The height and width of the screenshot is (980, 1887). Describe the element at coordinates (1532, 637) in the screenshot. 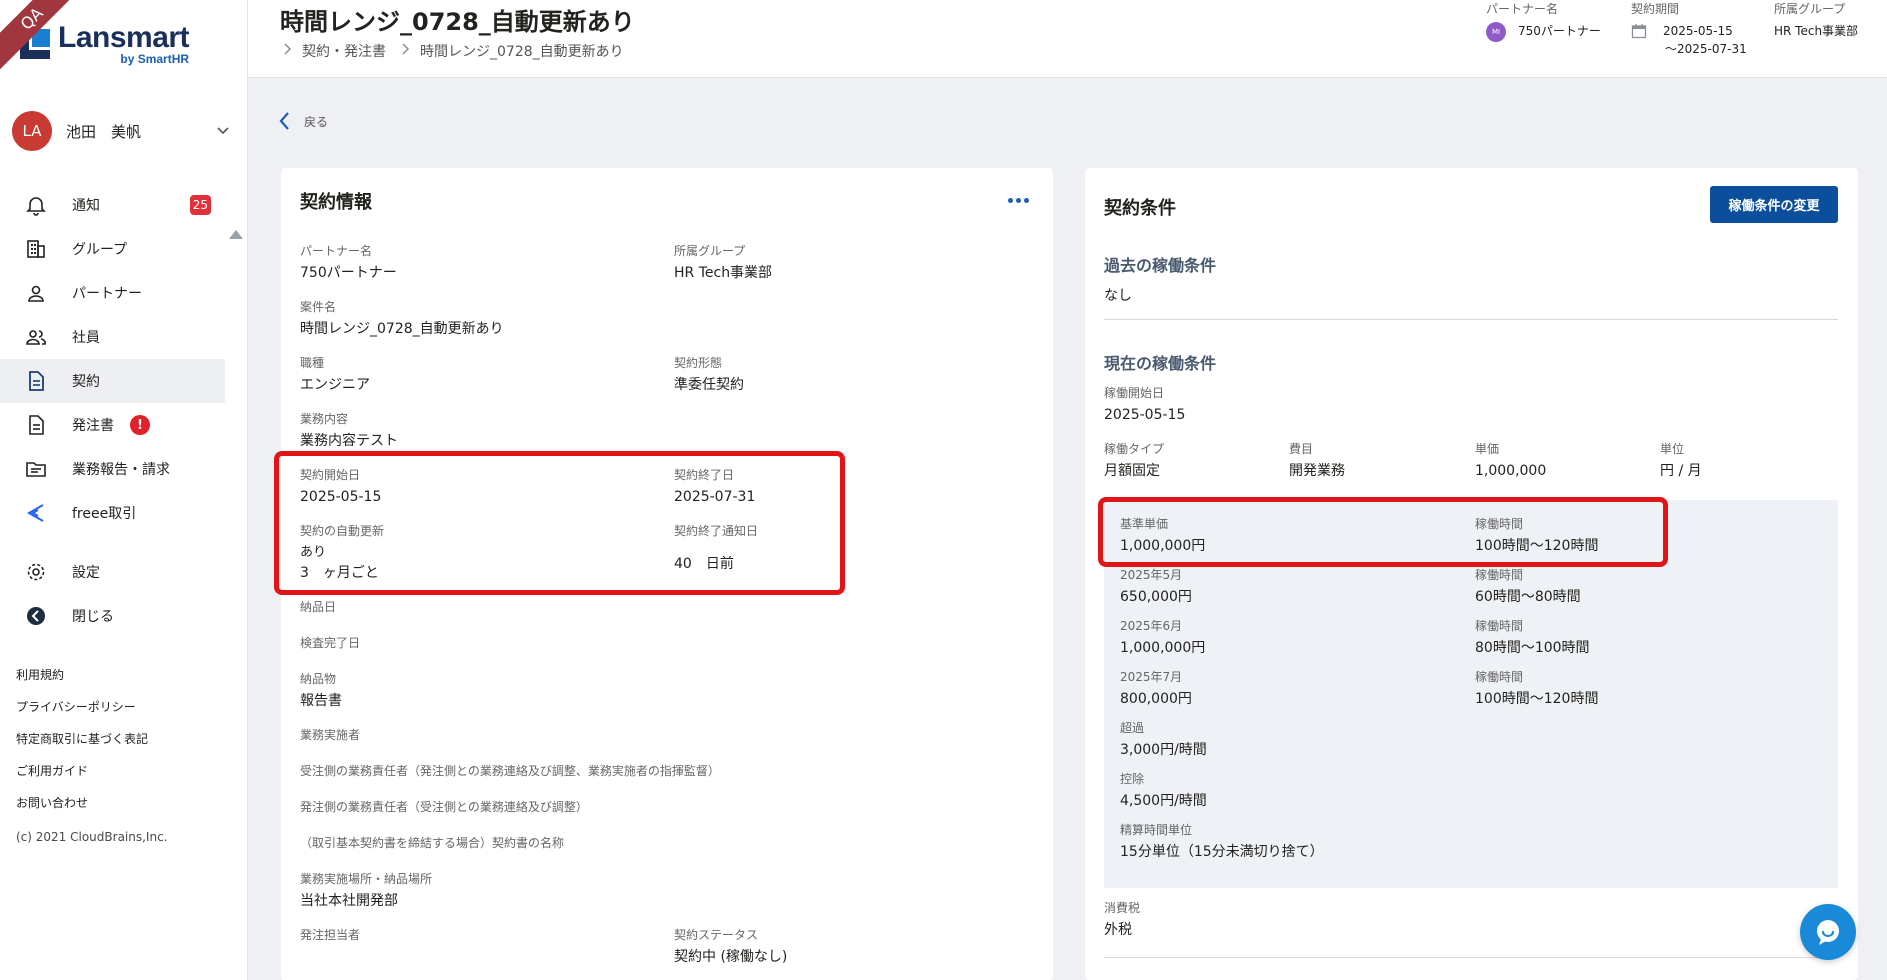

I see `field-month-2-hours: 稼働時間 80時間〜100時間` at that location.